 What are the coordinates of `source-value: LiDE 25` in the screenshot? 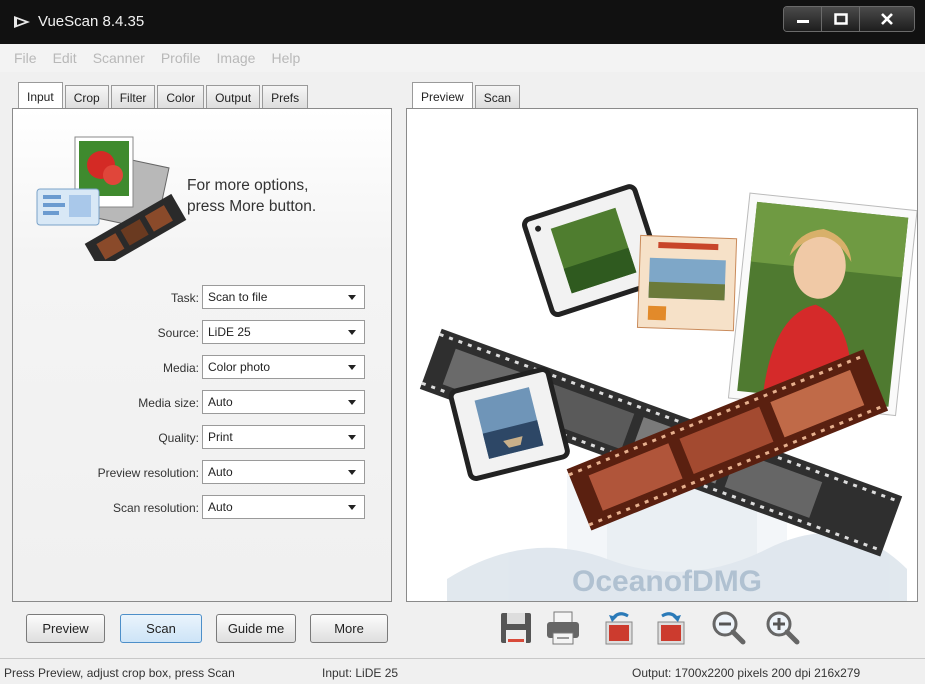 It's located at (229, 332).